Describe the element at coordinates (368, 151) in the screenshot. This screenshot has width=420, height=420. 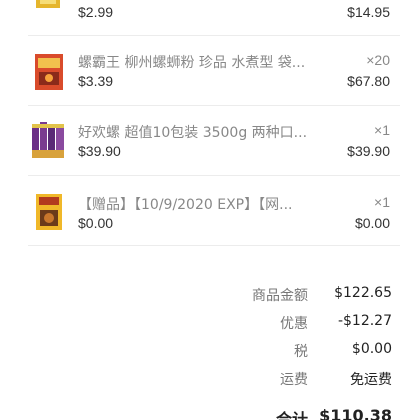
I see `line-total: $39.90` at that location.